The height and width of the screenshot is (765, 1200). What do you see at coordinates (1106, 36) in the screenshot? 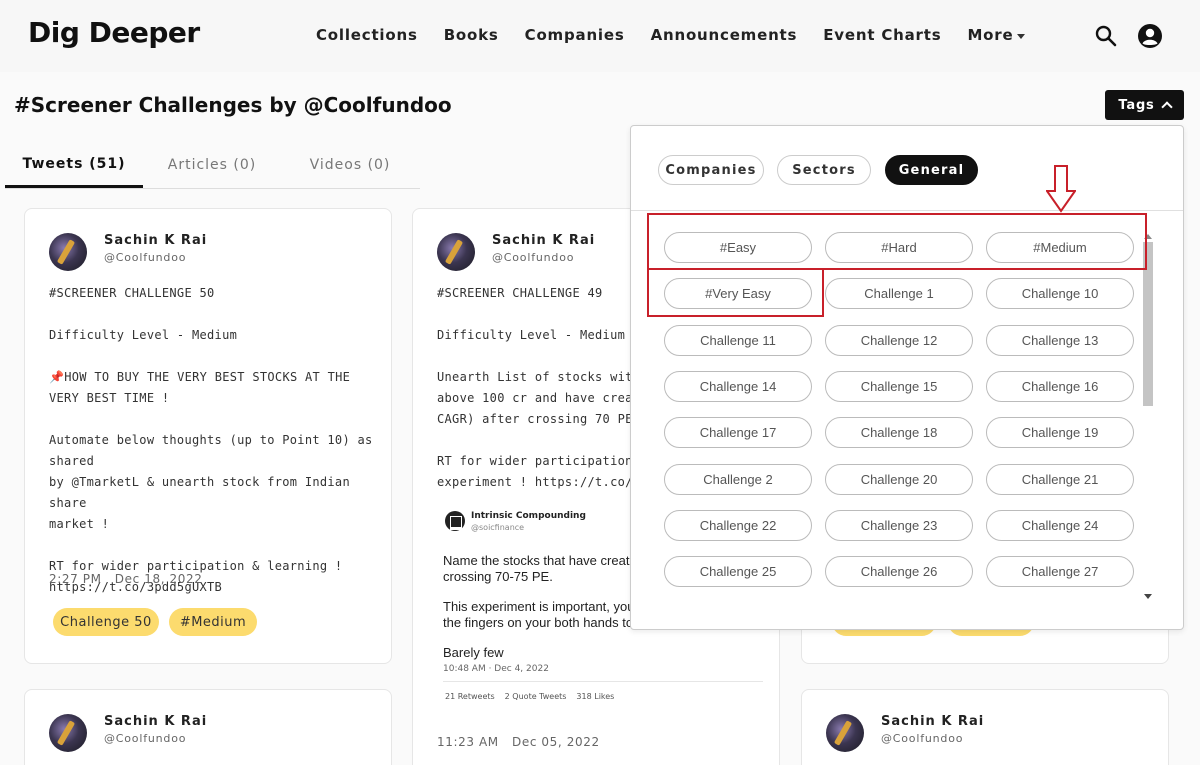
I see `search-icon` at bounding box center [1106, 36].